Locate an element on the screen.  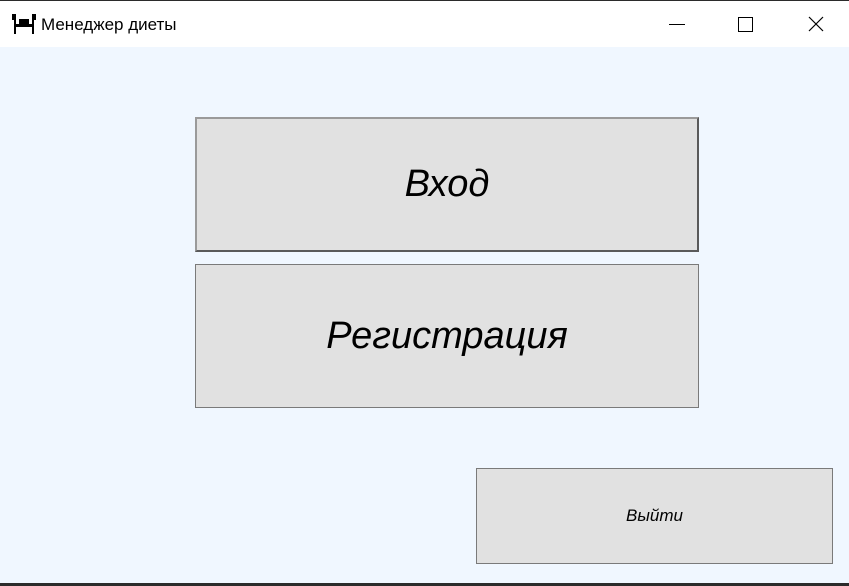
title-bar: Менеджер диеты is located at coordinates (424, 24).